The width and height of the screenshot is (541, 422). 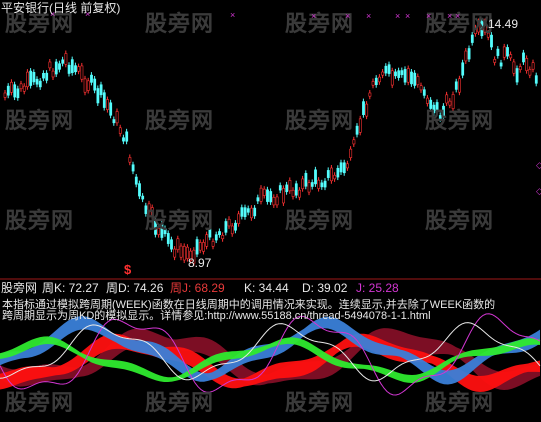 What do you see at coordinates (128, 269) in the screenshot?
I see `signal-marker: $` at bounding box center [128, 269].